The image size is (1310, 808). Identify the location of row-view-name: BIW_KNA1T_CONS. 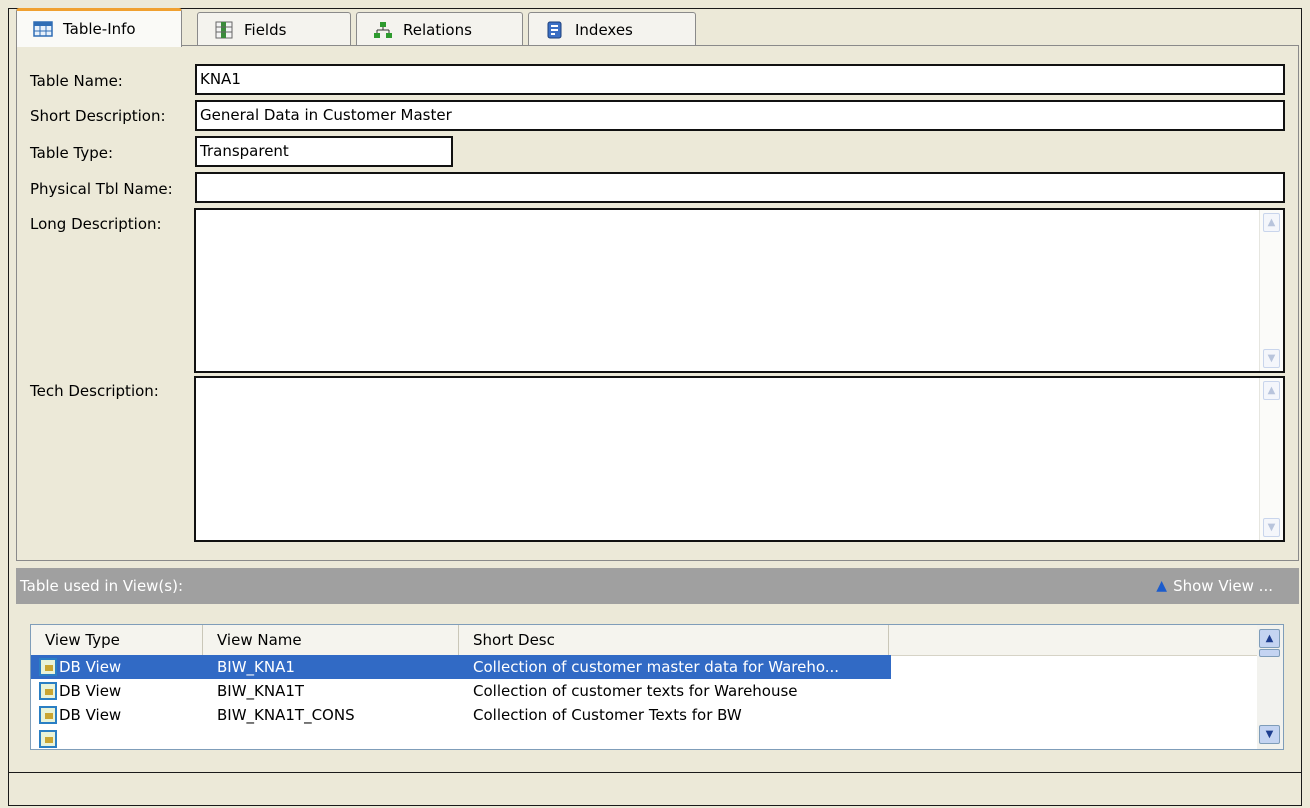
(286, 715).